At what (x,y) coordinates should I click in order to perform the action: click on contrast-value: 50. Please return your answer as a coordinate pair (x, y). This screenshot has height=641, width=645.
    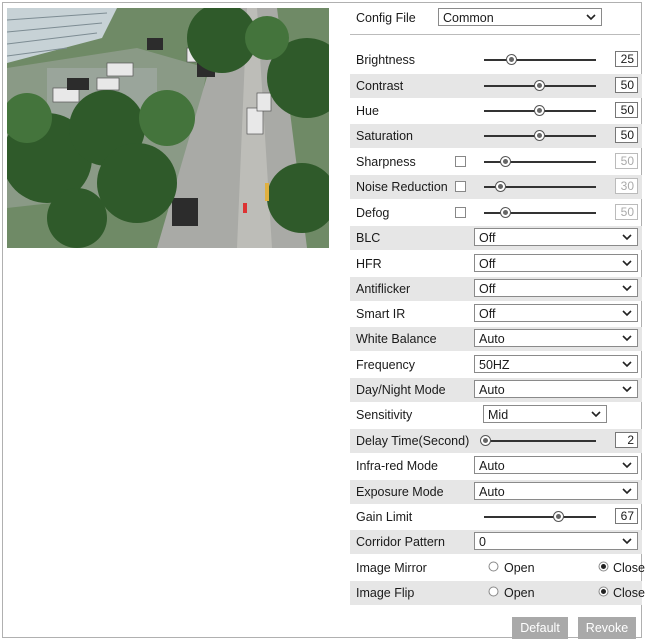
    Looking at the image, I should click on (626, 85).